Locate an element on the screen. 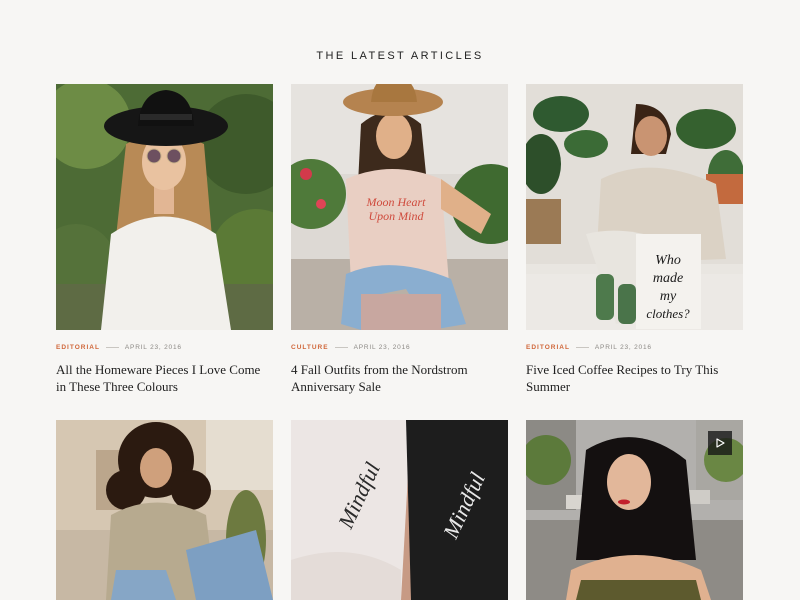 This screenshot has width=800, height=600. article-image: Who made my clothes? is located at coordinates (634, 207).